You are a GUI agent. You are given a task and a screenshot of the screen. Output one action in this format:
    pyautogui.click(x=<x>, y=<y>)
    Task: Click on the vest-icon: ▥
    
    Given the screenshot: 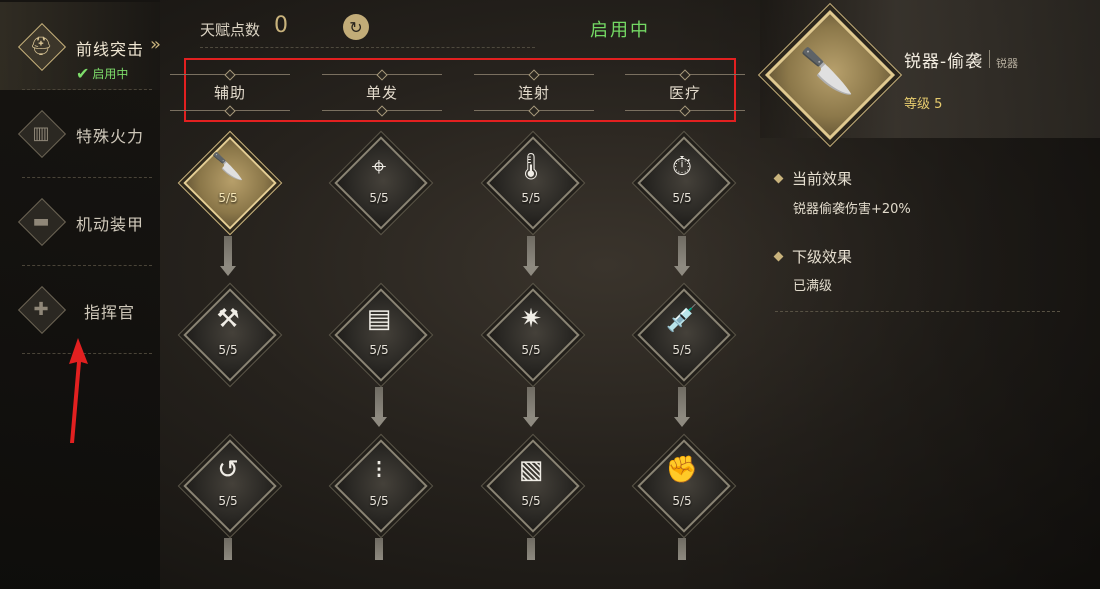 What is the action you would take?
    pyautogui.click(x=42, y=134)
    